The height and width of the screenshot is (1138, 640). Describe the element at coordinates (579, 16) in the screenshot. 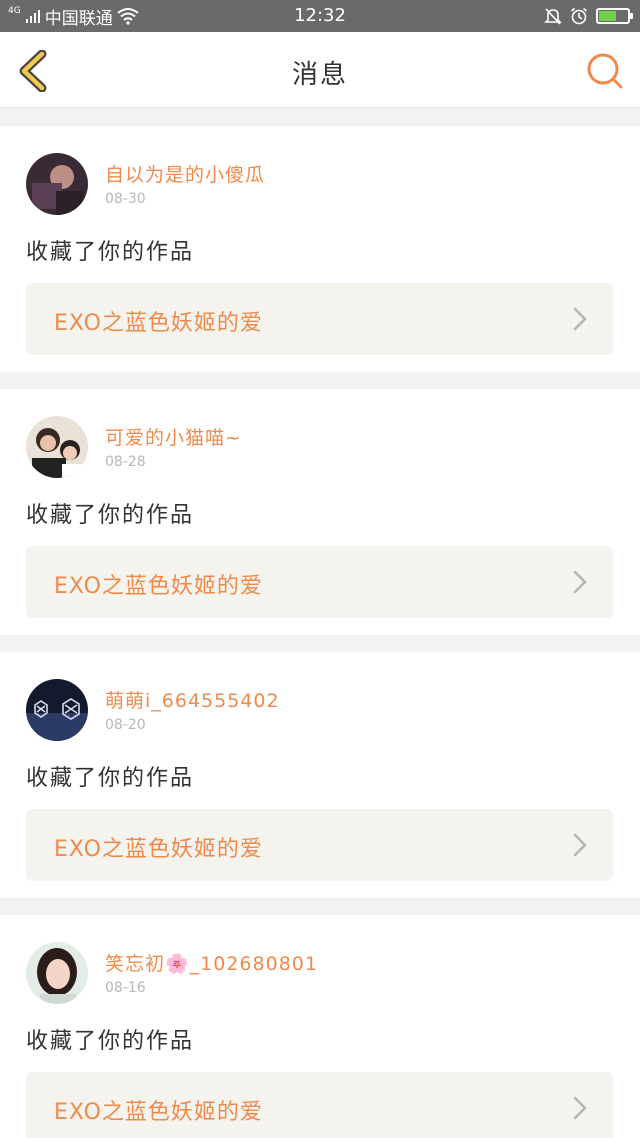

I see `alarm-icon` at that location.